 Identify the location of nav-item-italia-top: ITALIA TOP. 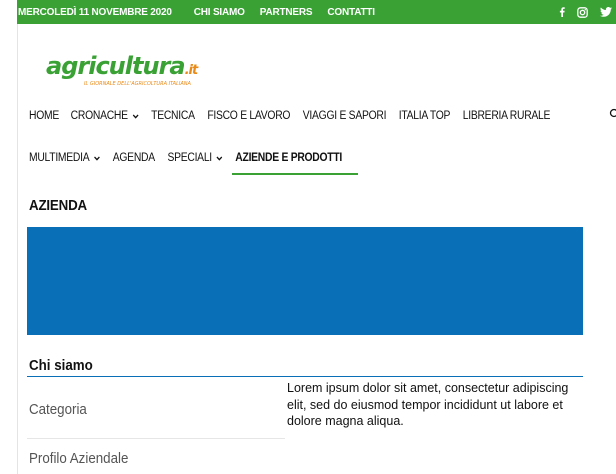
(425, 116).